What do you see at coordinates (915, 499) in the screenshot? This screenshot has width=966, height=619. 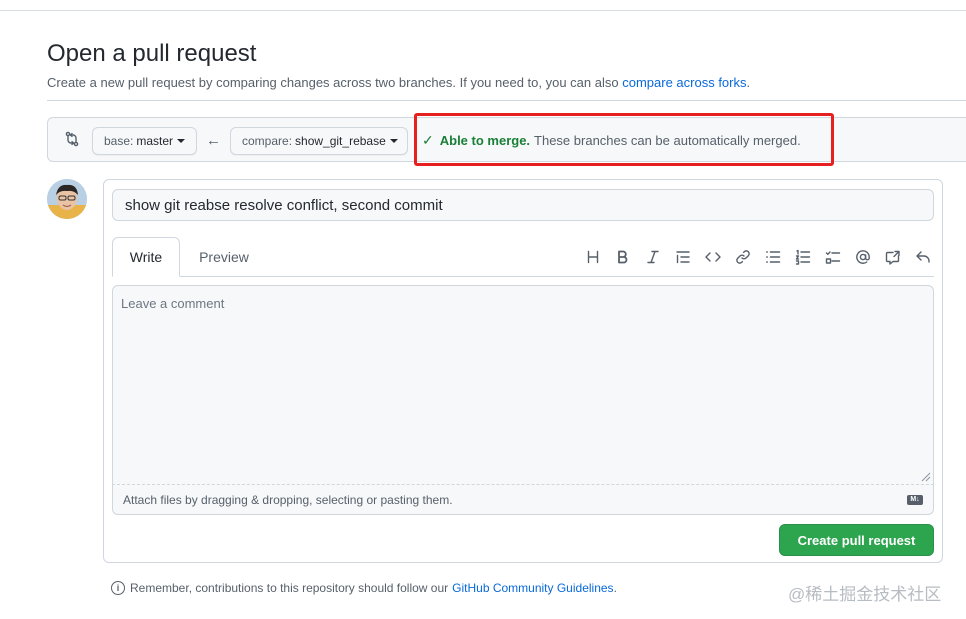 I see `markdown-icon: M↓` at bounding box center [915, 499].